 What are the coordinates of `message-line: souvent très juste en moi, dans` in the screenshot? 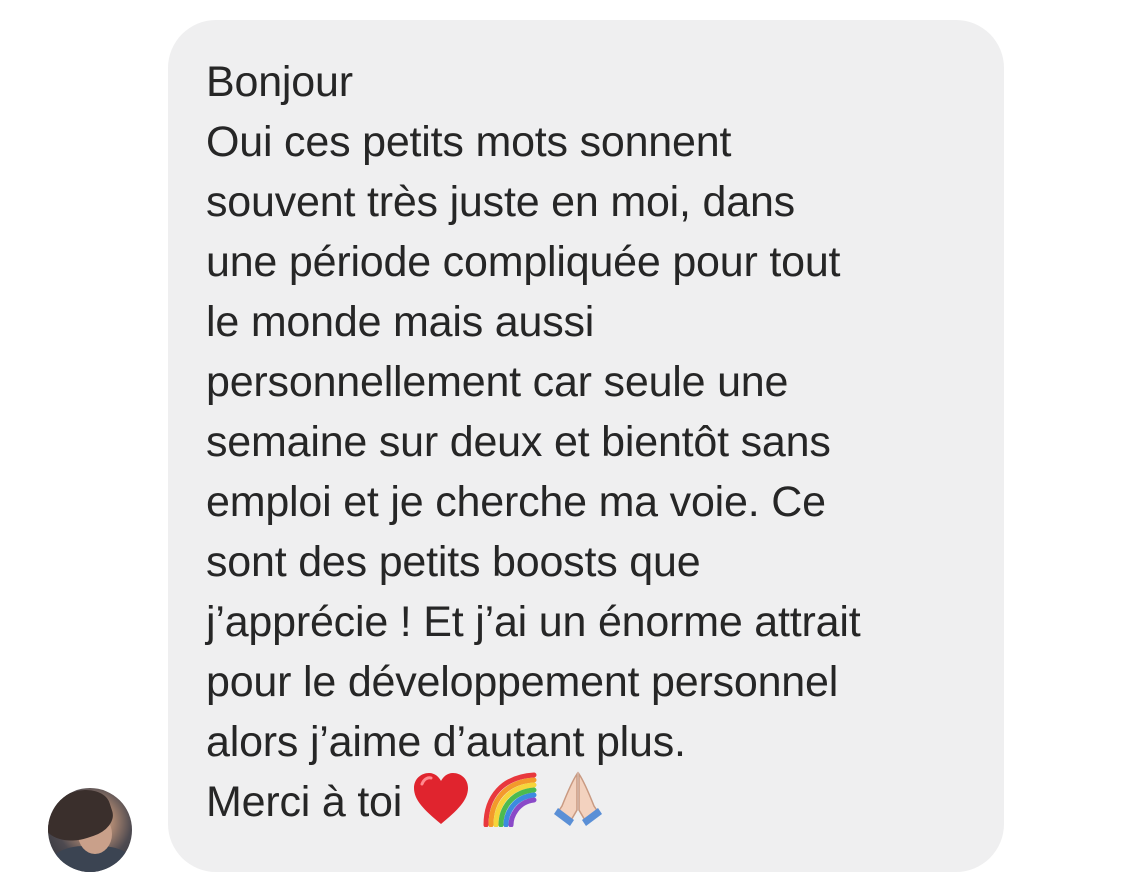 It's located at (500, 202).